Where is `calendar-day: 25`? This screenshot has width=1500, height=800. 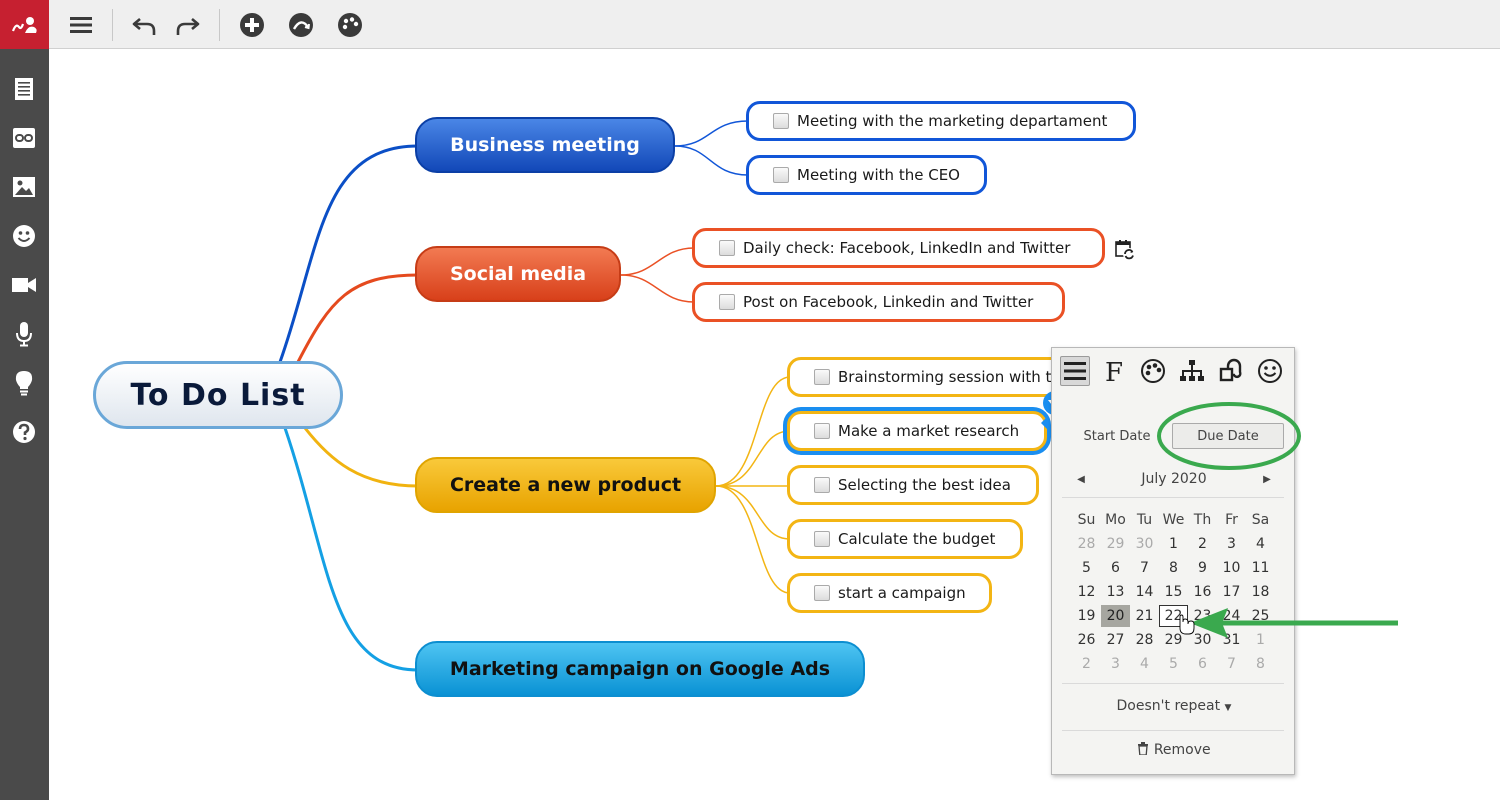
calendar-day: 25 is located at coordinates (1260, 616).